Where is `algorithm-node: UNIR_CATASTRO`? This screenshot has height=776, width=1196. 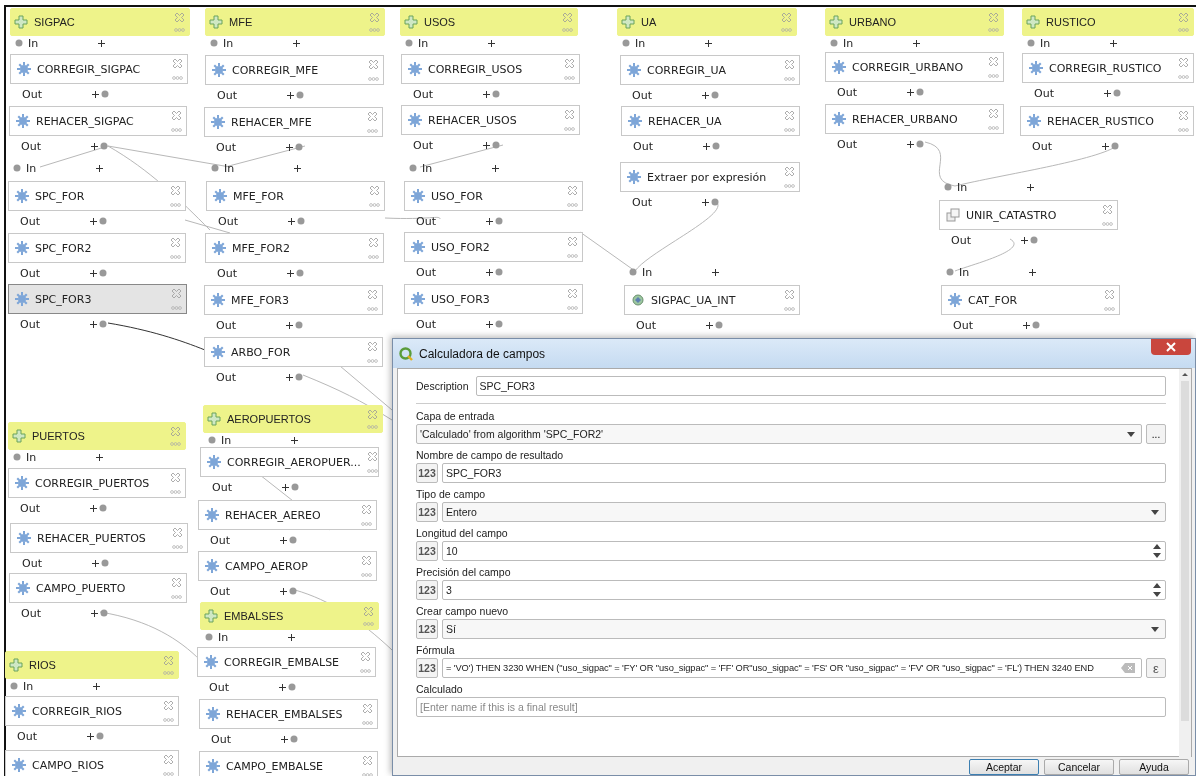 algorithm-node: UNIR_CATASTRO is located at coordinates (1028, 215).